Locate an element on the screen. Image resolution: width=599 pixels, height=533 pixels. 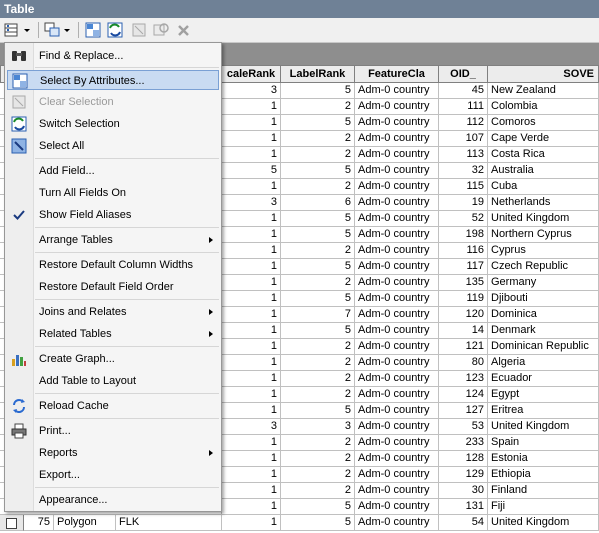
cell-oid: 120 is located at coordinates (463, 315).